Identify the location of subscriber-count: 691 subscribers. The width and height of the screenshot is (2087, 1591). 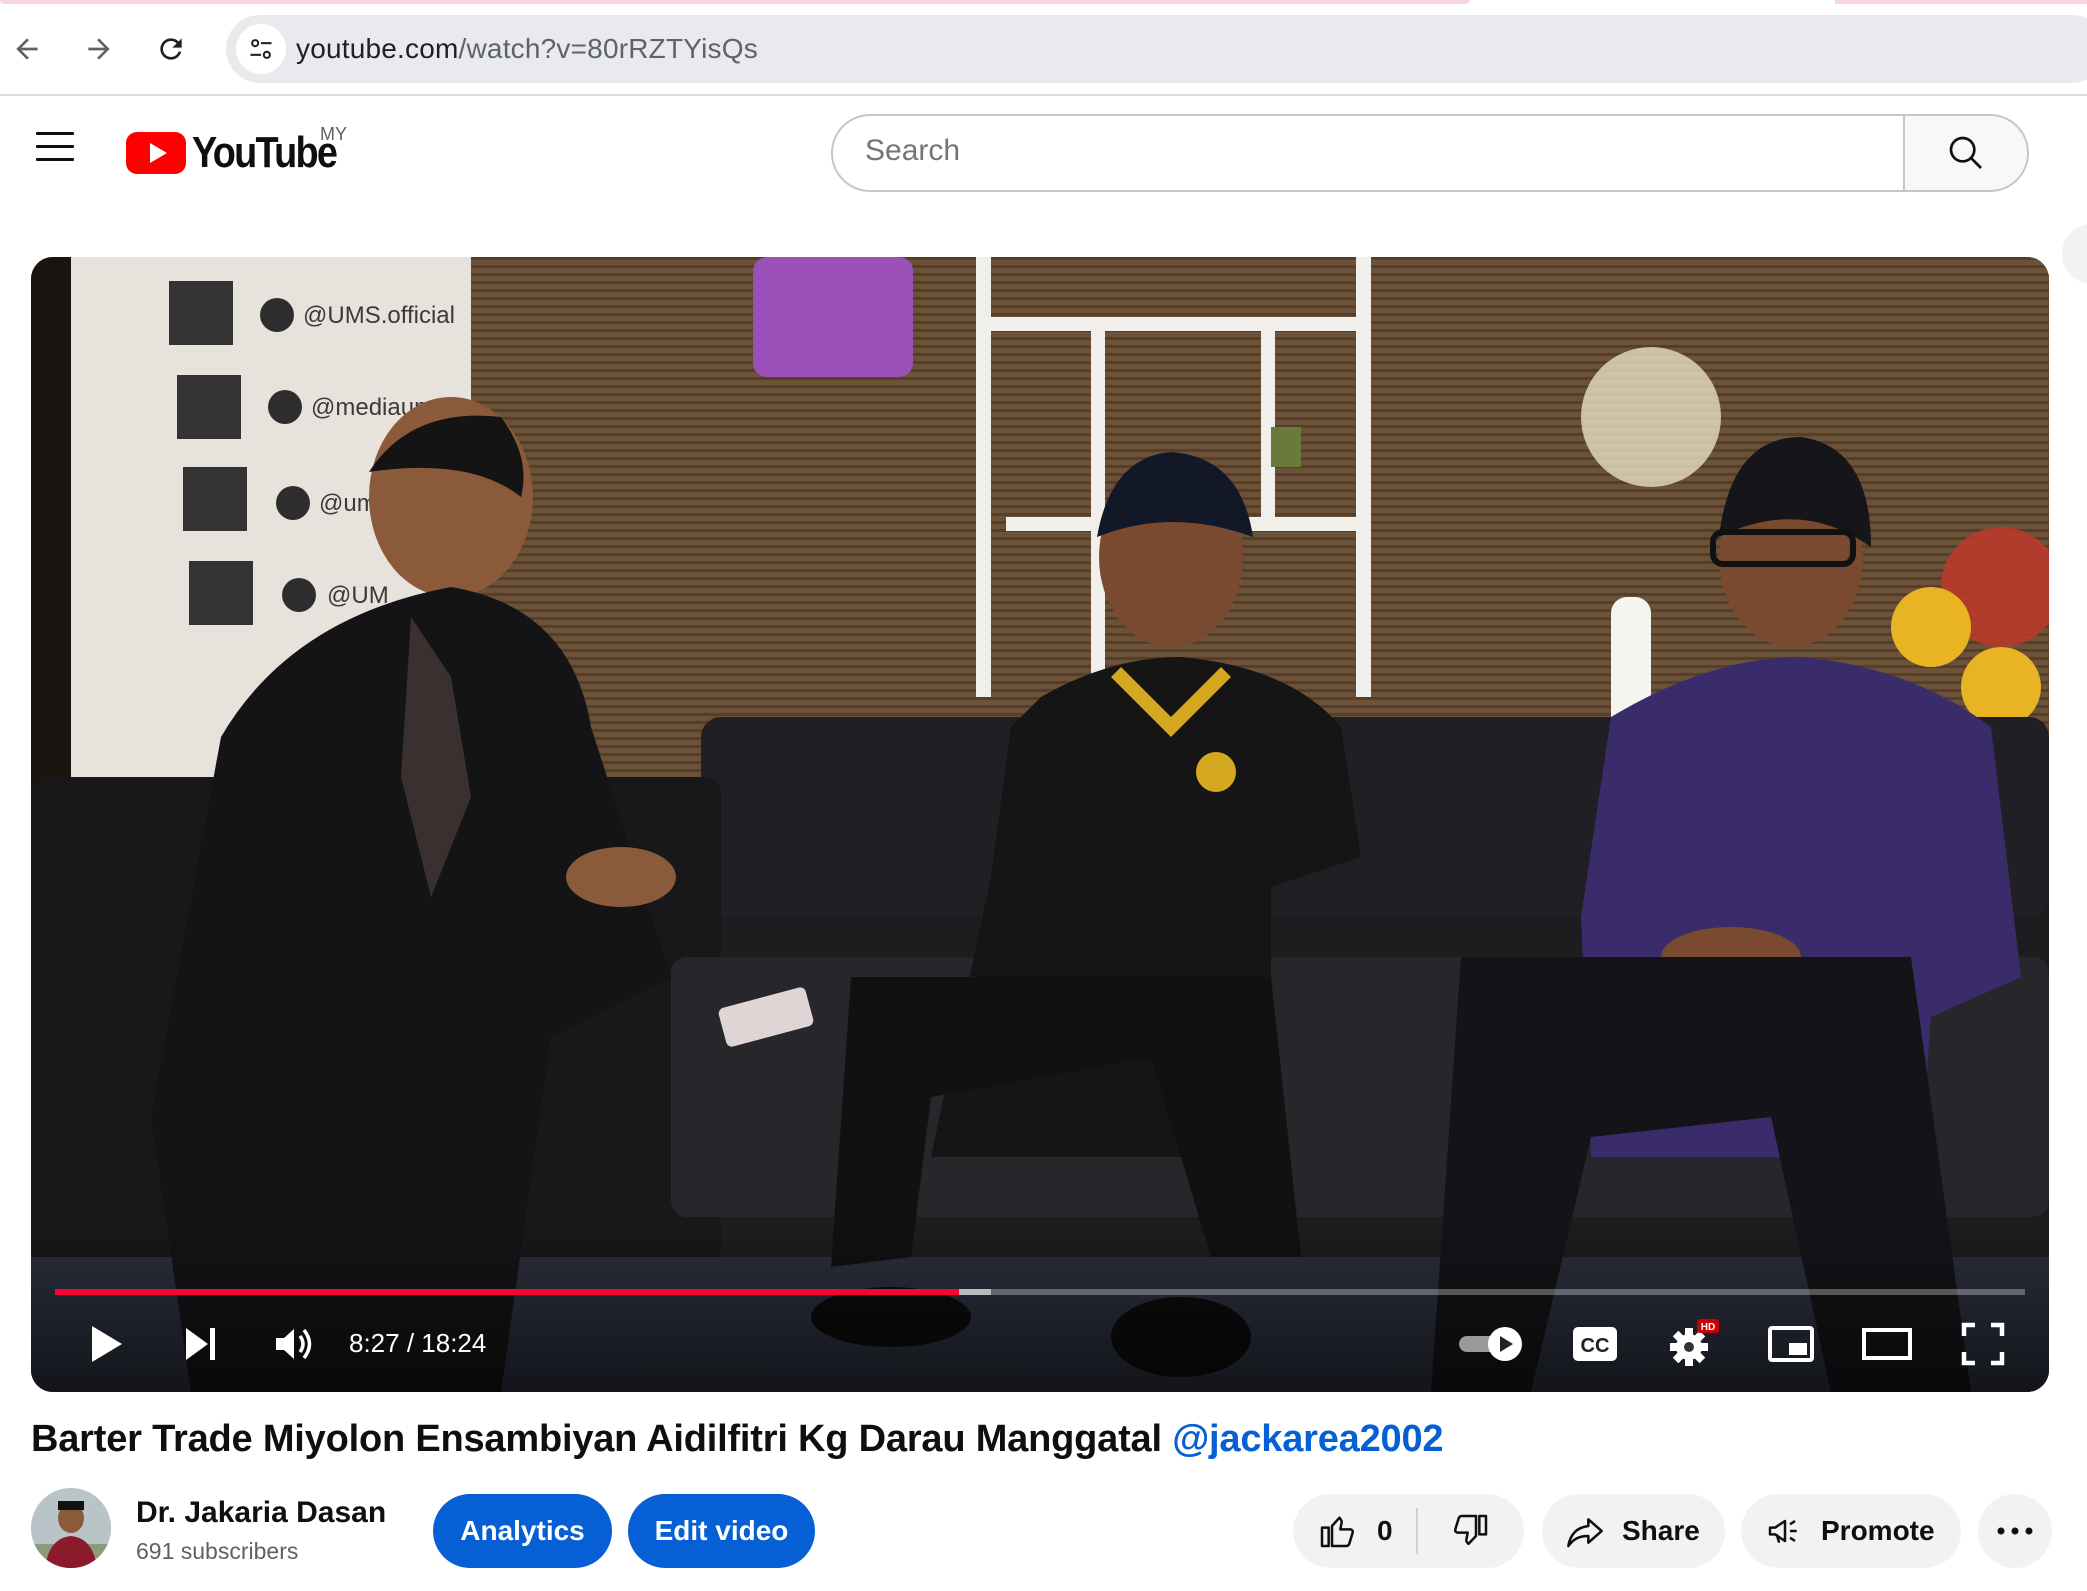
(217, 1551).